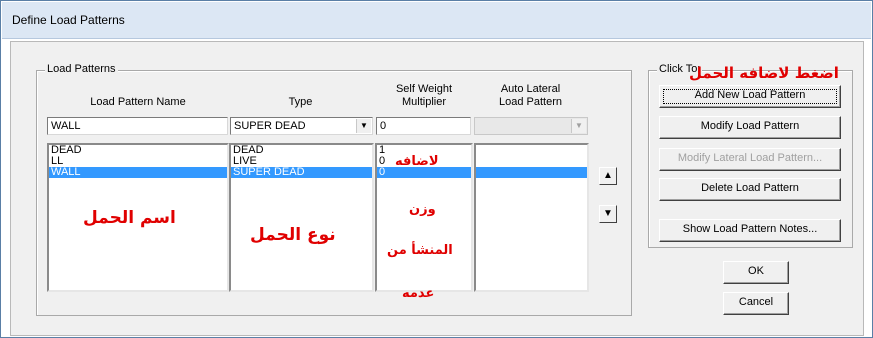 This screenshot has height=338, width=873. I want to click on header-auto-lateral-1: Auto Lateral, so click(530, 89).